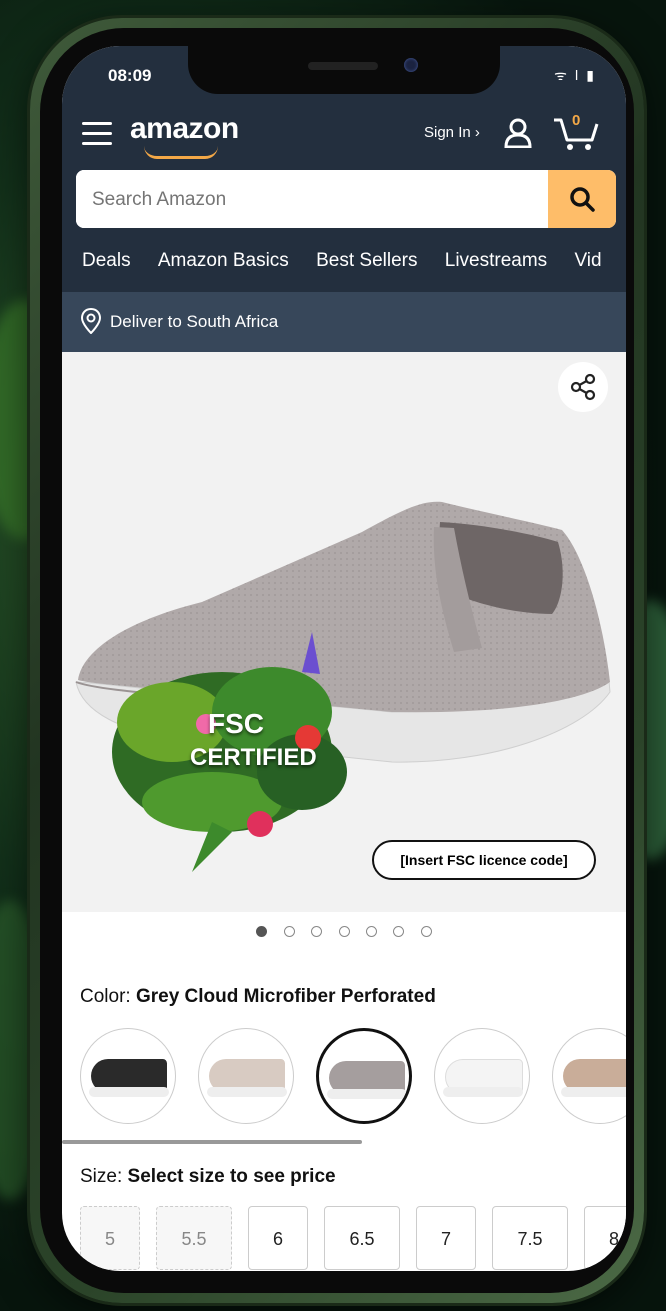 The height and width of the screenshot is (1311, 666). Describe the element at coordinates (253, 757) in the screenshot. I see `fsc-certified-label: CERTIFIED` at that location.